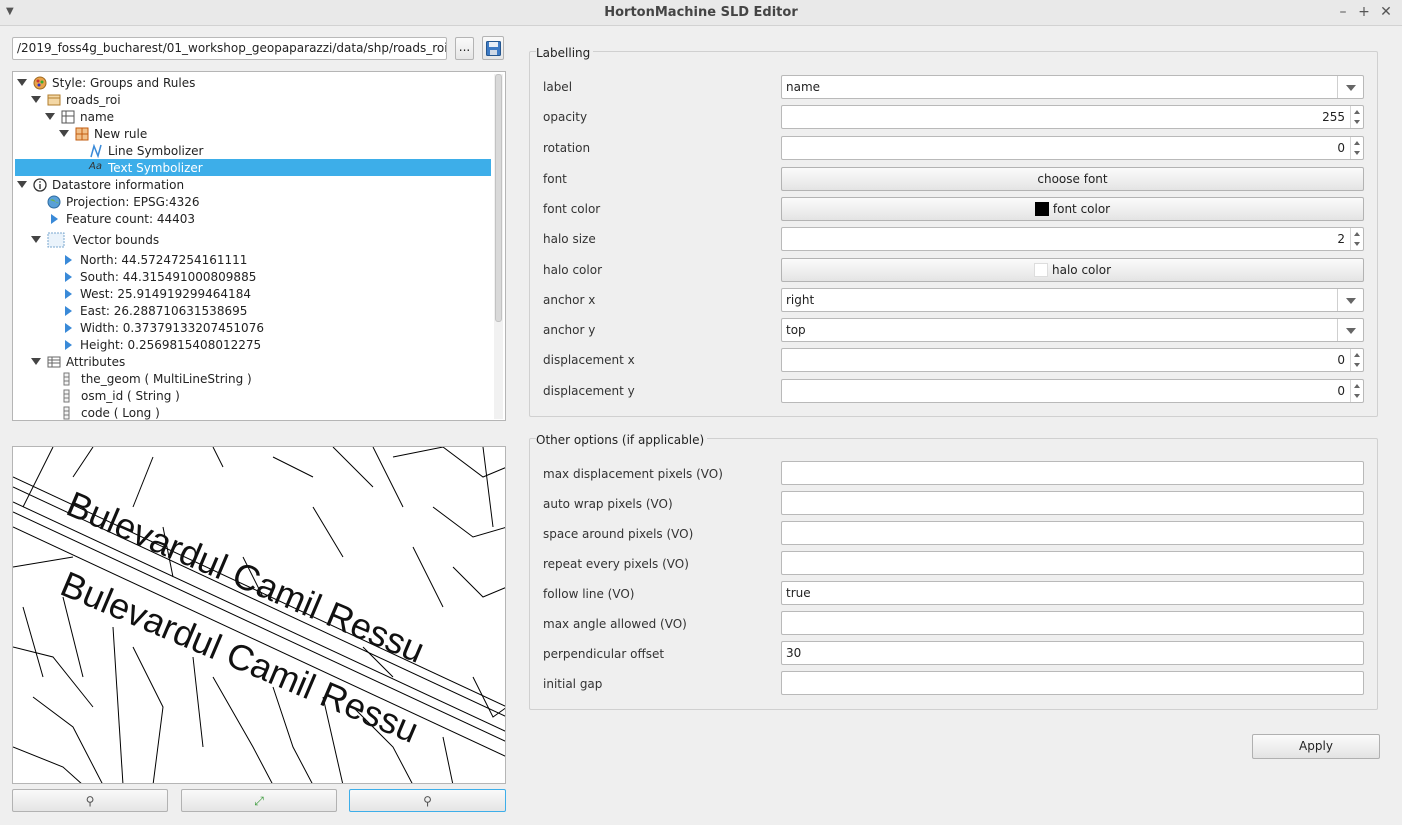  I want to click on auto-wrap-label: auto wrap pixels (VO), so click(608, 504).